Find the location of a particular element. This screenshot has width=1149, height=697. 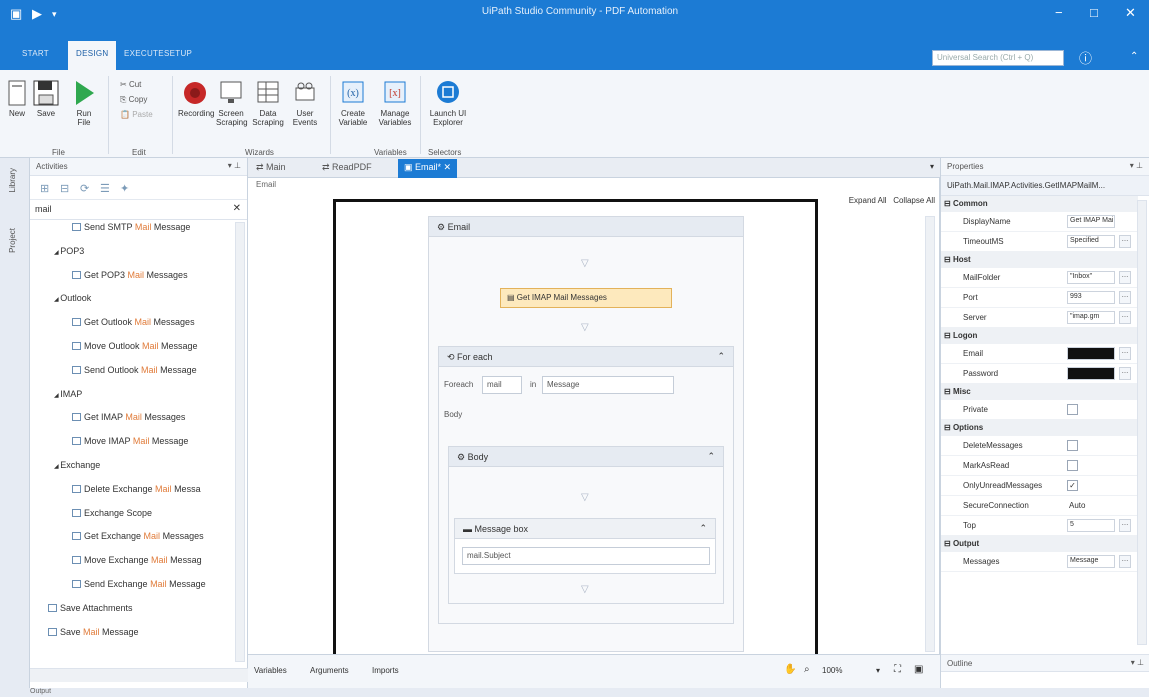

tree-item: Exchange Scope is located at coordinates (112, 513).